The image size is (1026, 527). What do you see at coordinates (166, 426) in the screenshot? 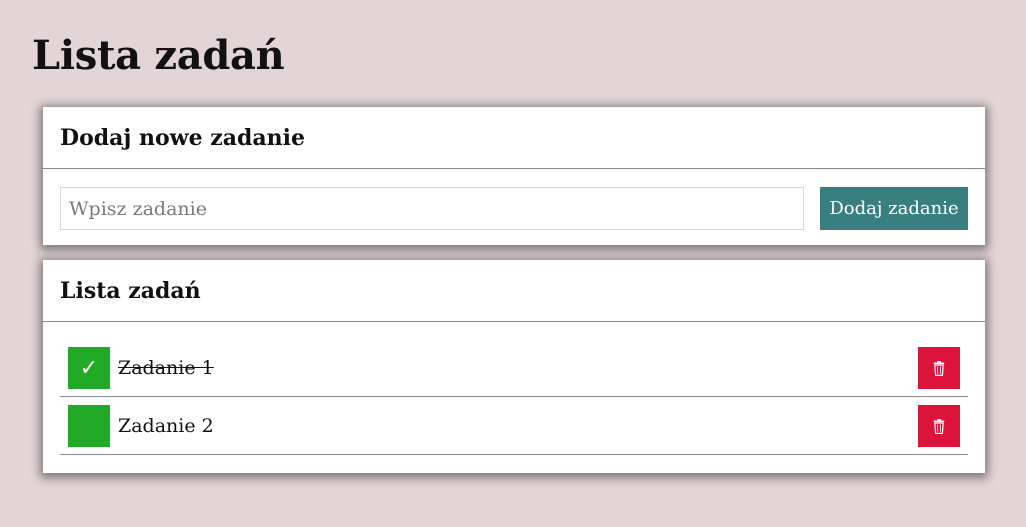
I see `task-label: Zadanie 2` at bounding box center [166, 426].